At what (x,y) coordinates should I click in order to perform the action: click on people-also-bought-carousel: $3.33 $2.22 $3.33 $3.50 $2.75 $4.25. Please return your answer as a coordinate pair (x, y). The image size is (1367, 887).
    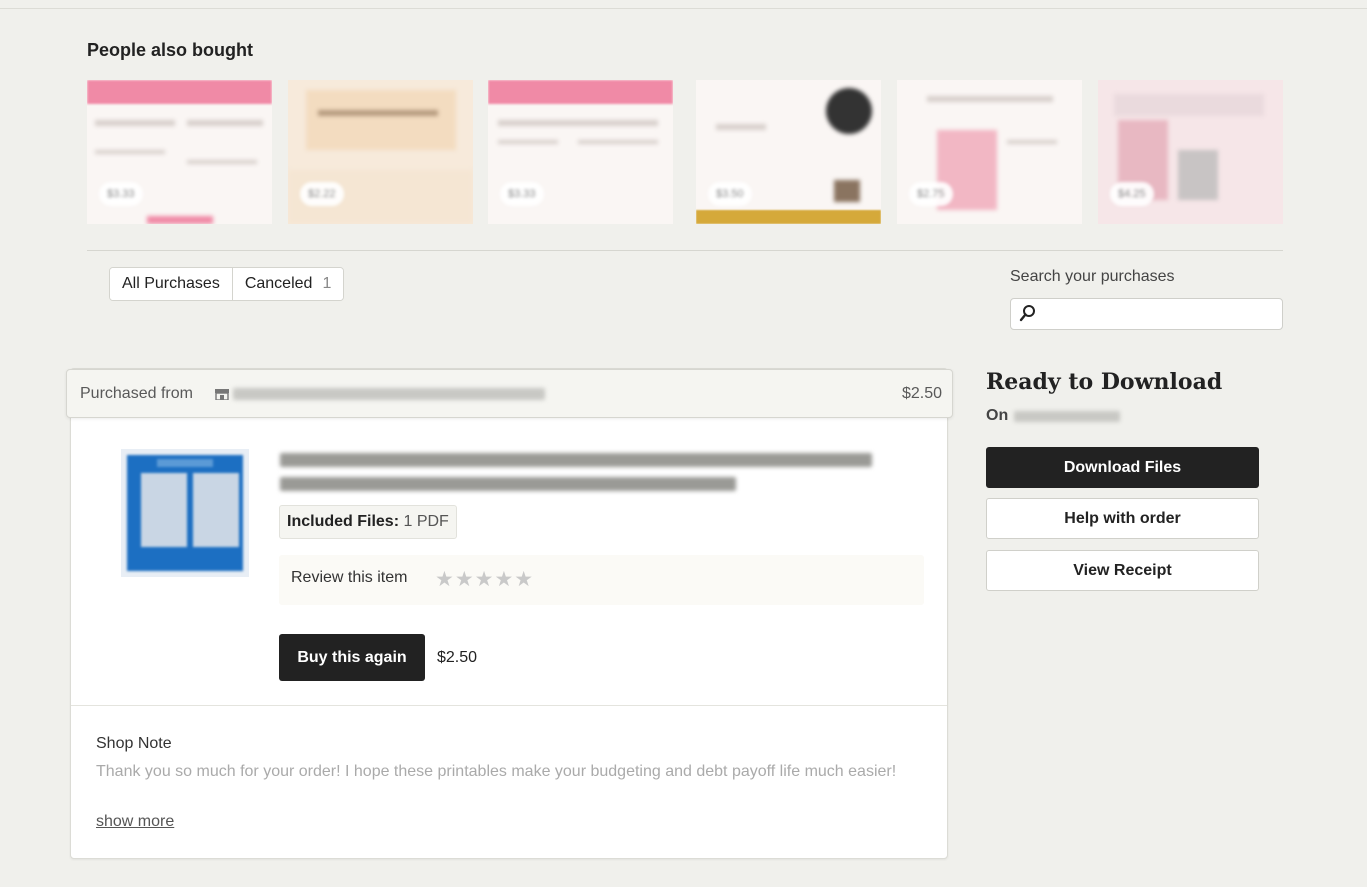
    Looking at the image, I should click on (685, 152).